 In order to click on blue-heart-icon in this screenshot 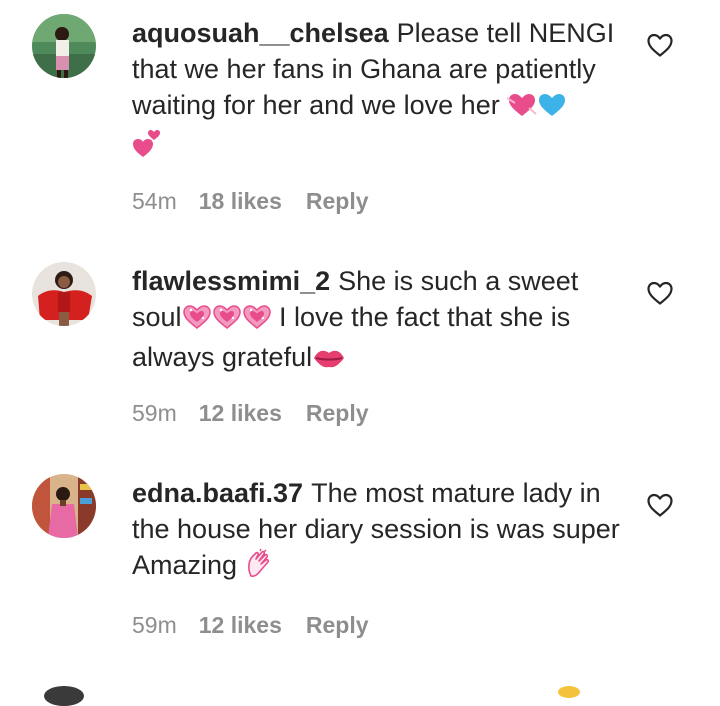, I will do `click(552, 109)`.